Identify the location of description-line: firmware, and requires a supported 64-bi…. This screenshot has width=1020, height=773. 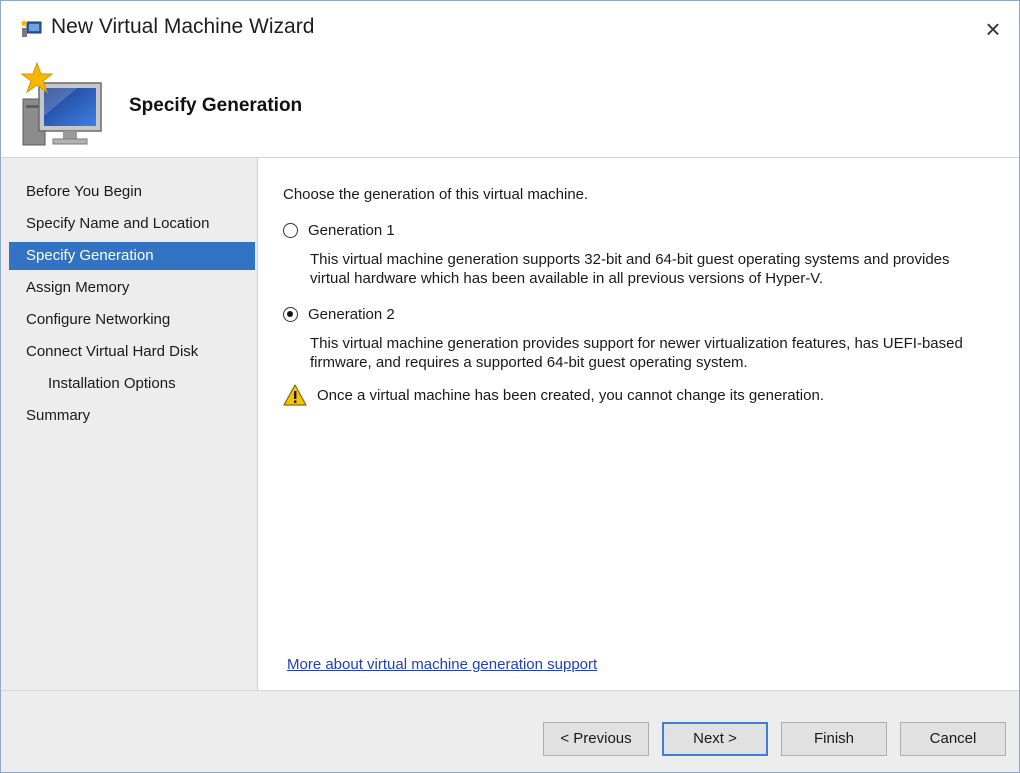
(529, 362).